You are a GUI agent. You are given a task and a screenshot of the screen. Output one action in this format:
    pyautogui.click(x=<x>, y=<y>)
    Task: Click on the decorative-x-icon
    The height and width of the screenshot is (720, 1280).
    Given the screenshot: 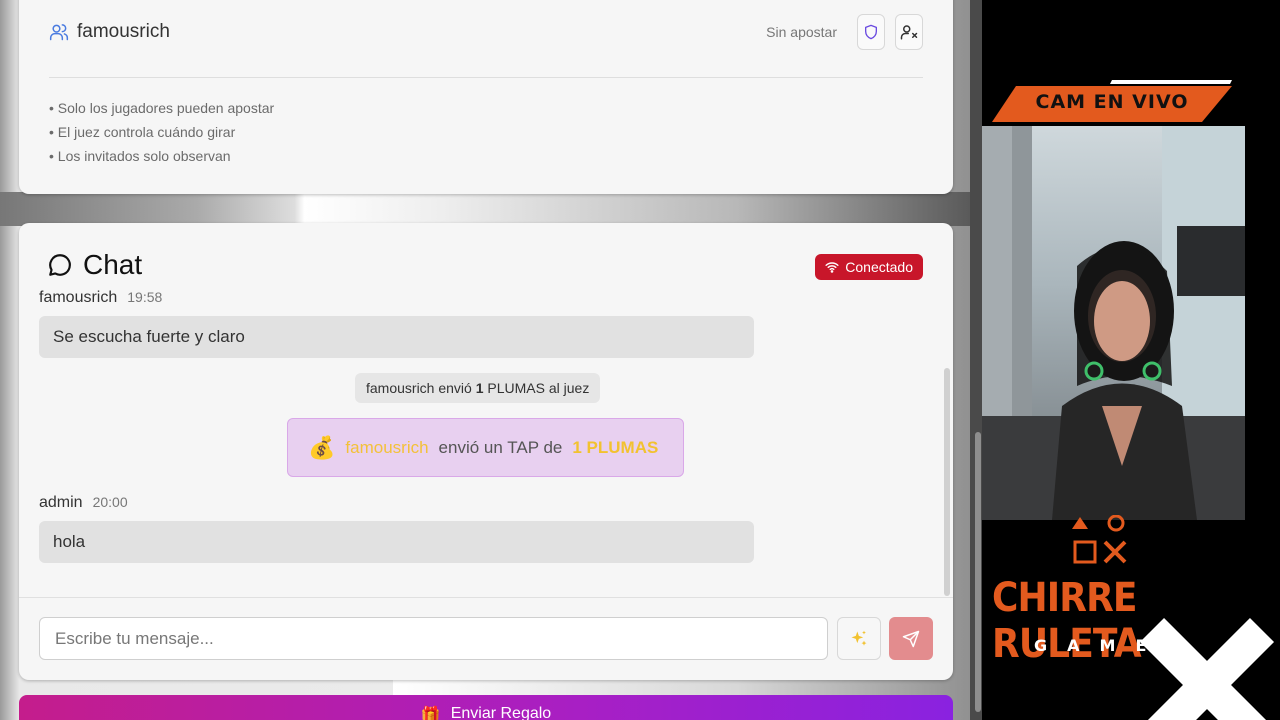 What is the action you would take?
    pyautogui.click(x=1206, y=665)
    